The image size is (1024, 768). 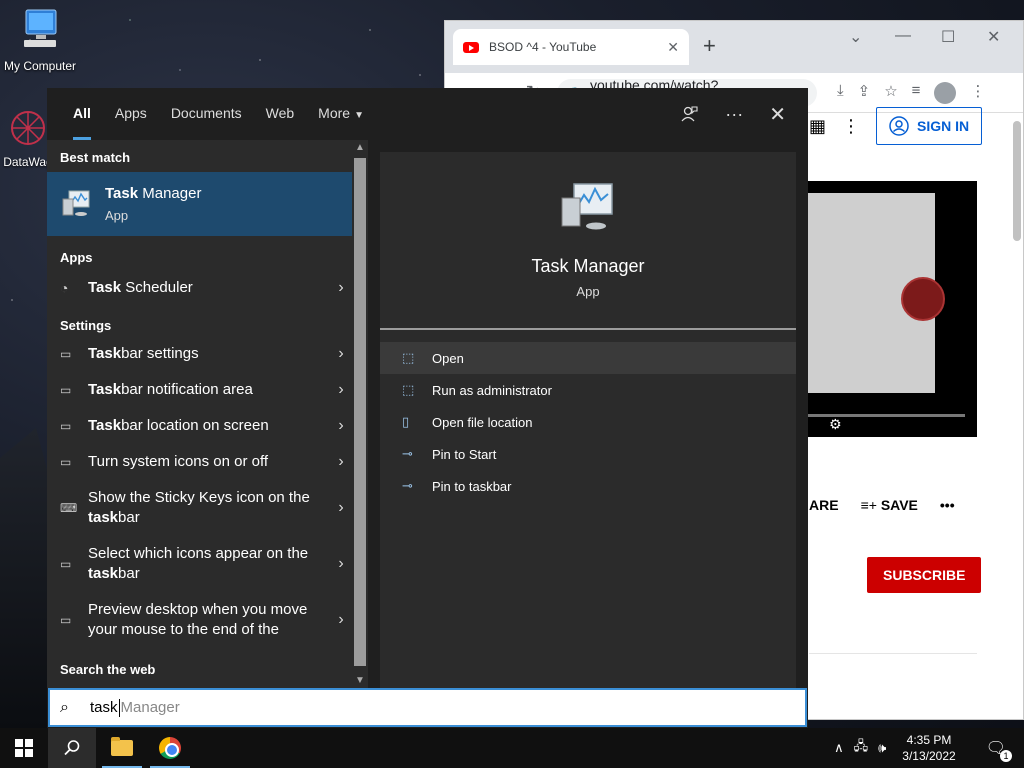 I want to click on sign-in-button: SIGN IN, so click(x=929, y=126).